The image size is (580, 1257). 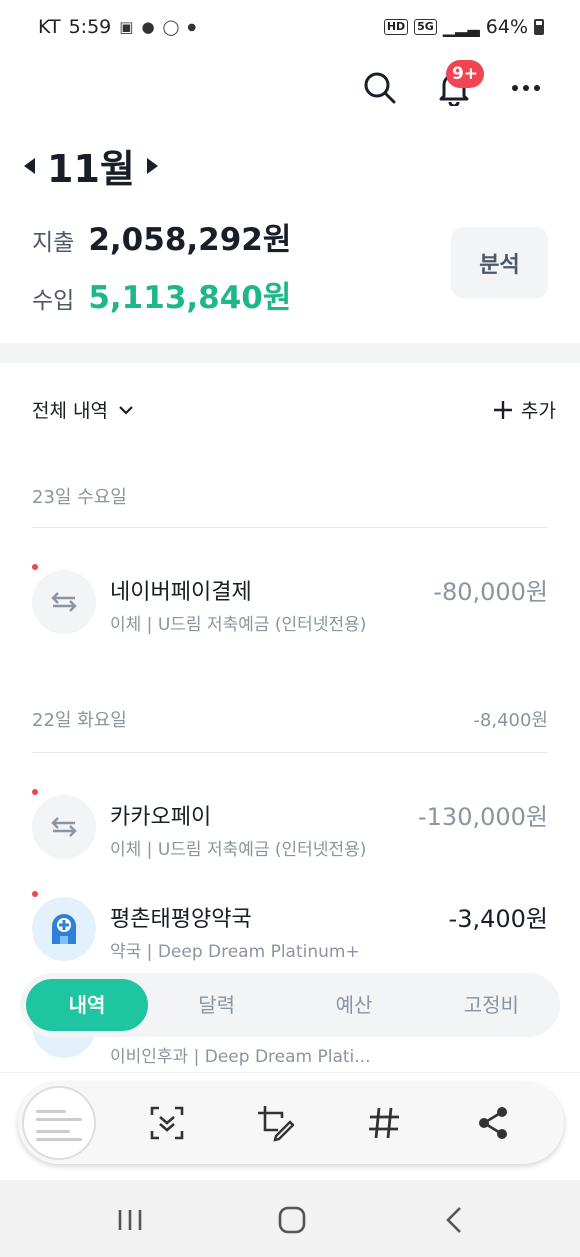 I want to click on day-header: 22일 화요일 -8,400원, so click(x=290, y=719).